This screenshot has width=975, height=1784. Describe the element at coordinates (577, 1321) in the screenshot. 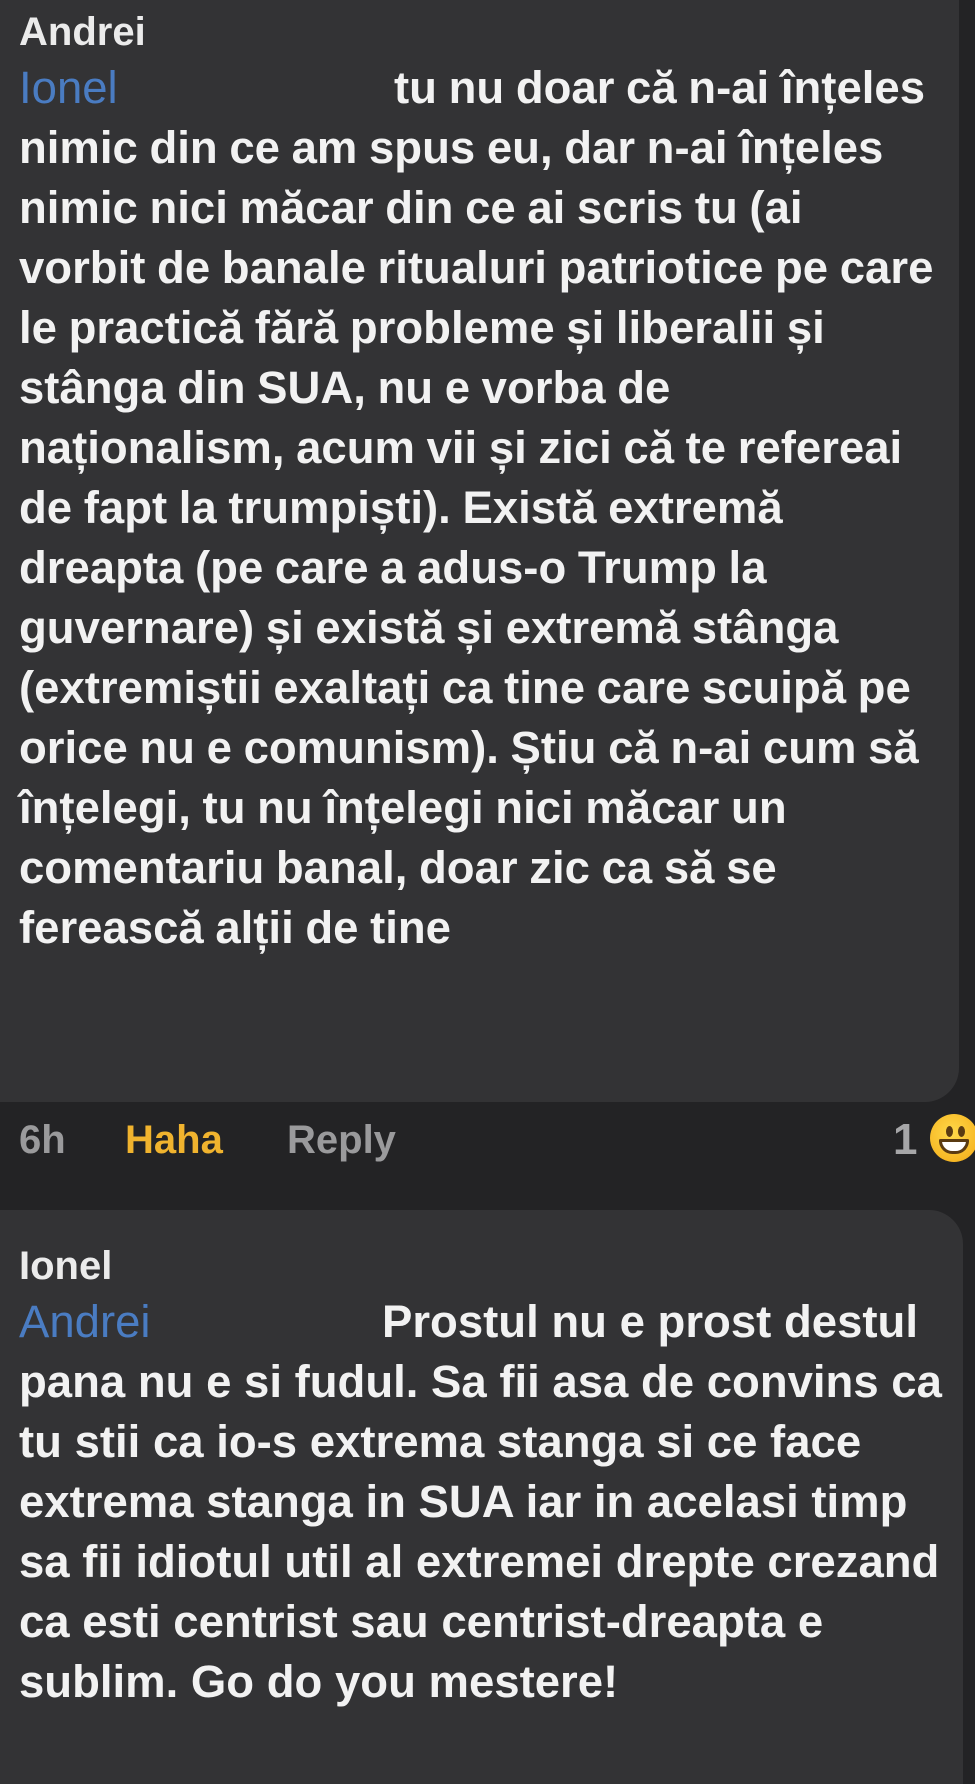

I see `comment-text-first-line: Prostul nu e prost` at that location.